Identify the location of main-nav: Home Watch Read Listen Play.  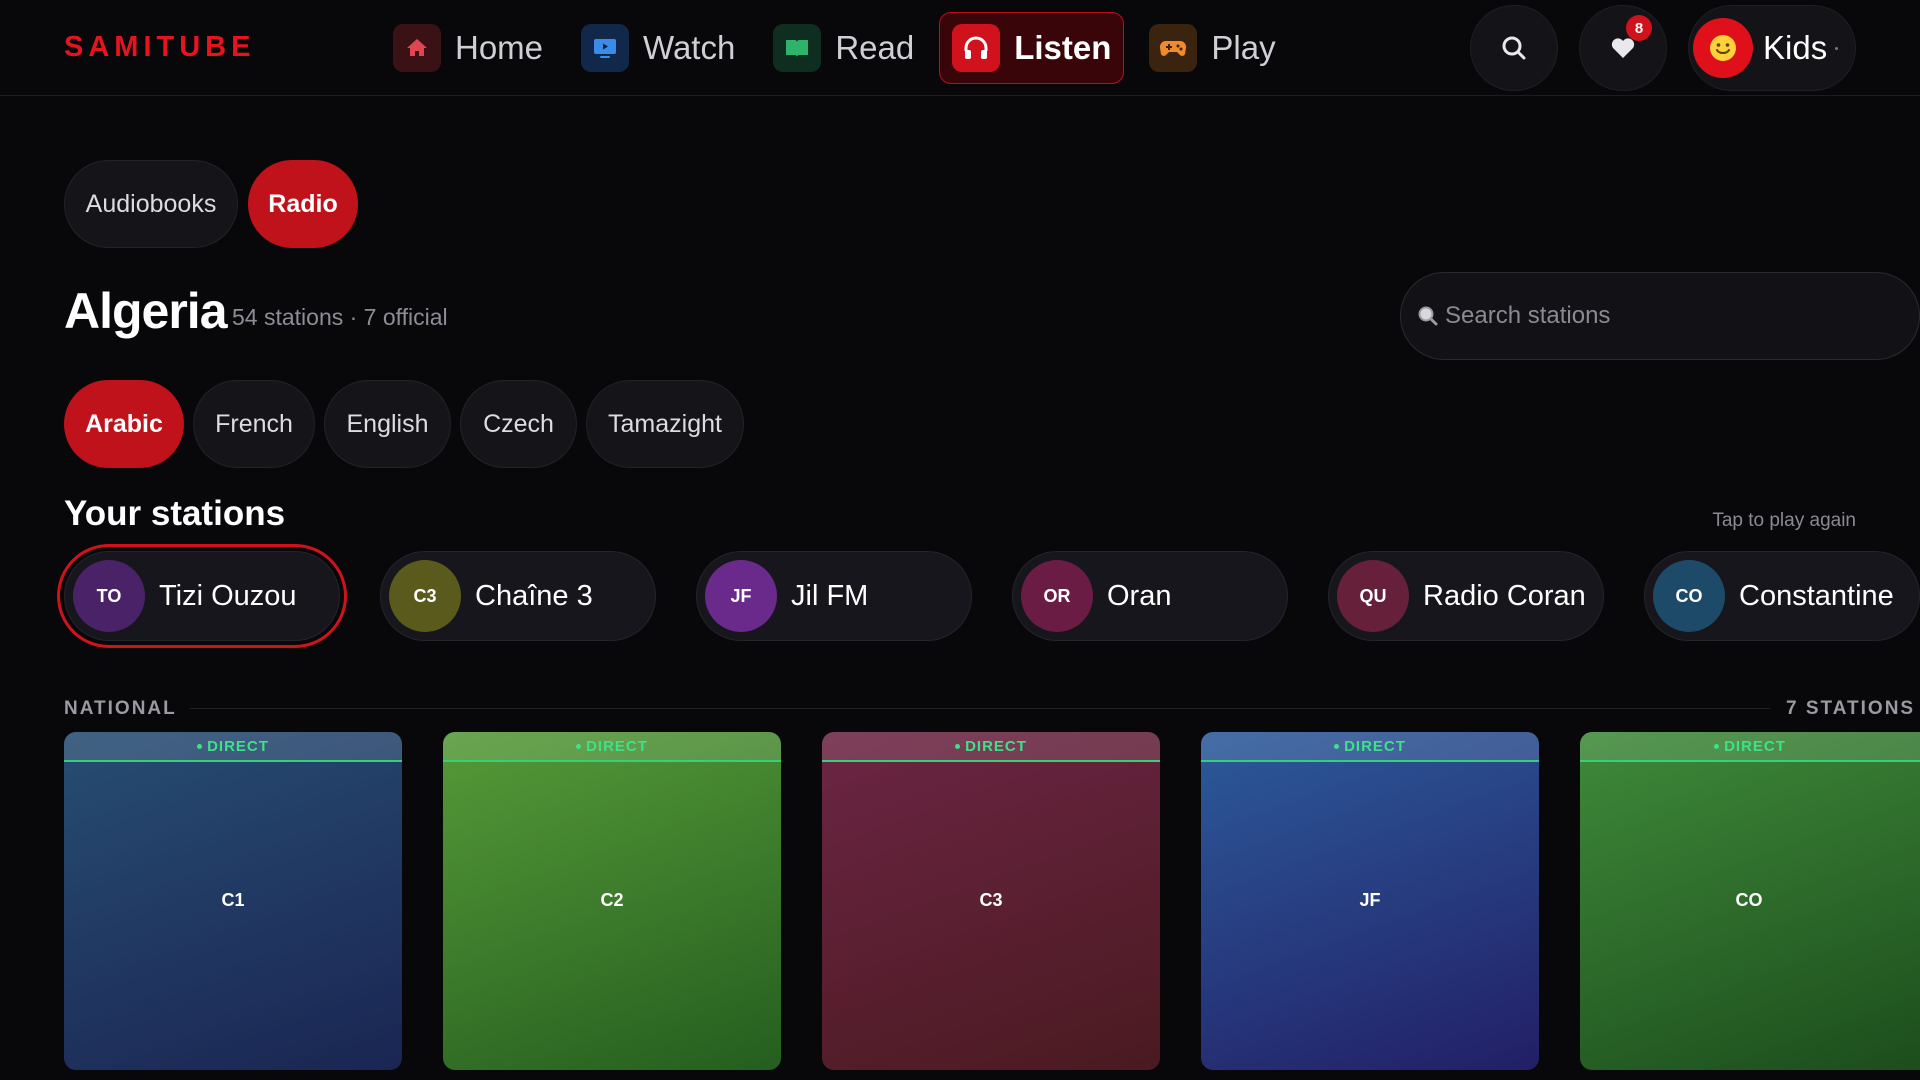
(840, 48).